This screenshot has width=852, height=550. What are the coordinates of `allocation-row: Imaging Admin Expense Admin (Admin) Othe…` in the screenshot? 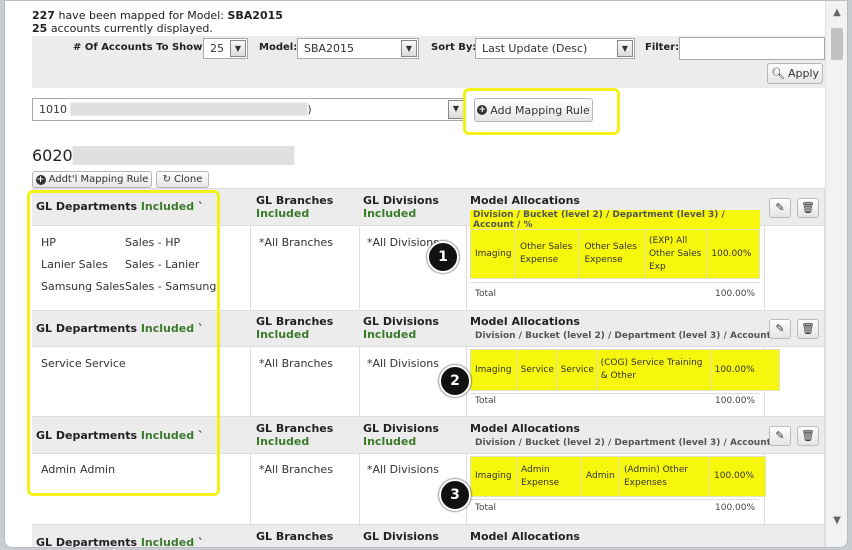 It's located at (618, 476).